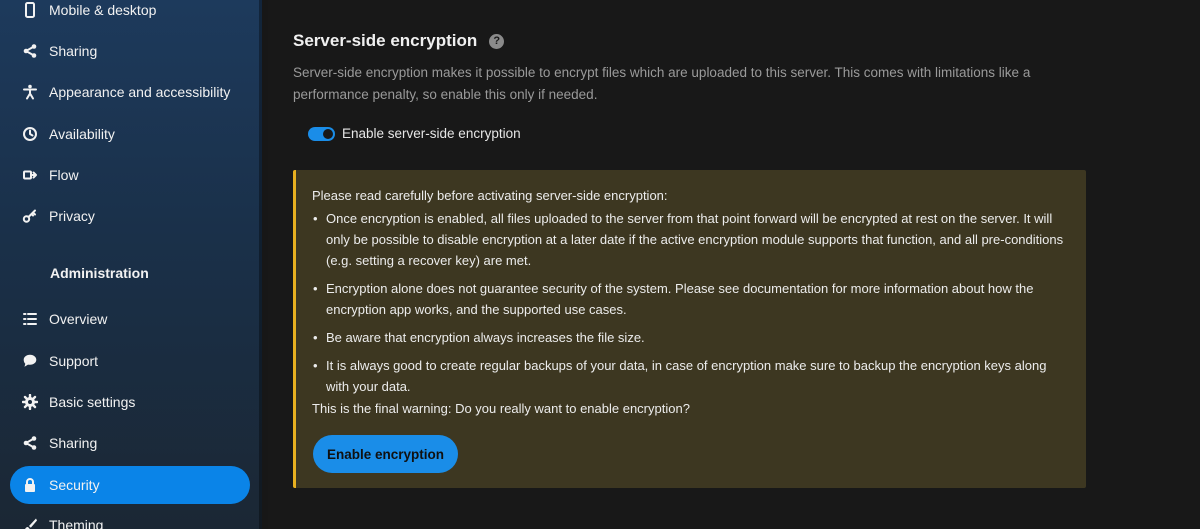 Image resolution: width=1200 pixels, height=529 pixels. I want to click on help-icon: ?, so click(497, 41).